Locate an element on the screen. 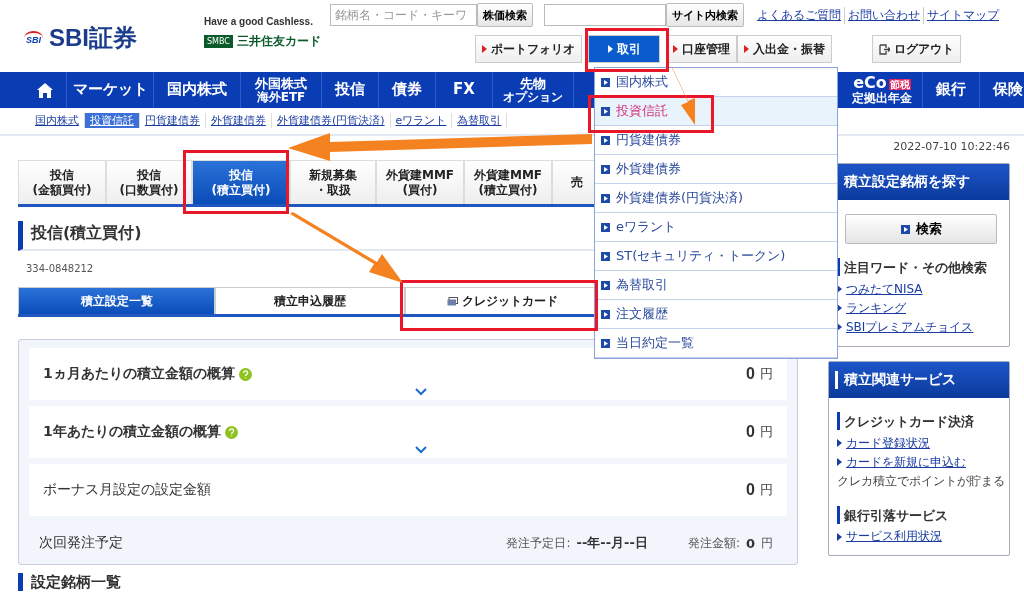 Image resolution: width=1024 pixels, height=595 pixels. header-link: よくあるご質問 is located at coordinates (799, 15).